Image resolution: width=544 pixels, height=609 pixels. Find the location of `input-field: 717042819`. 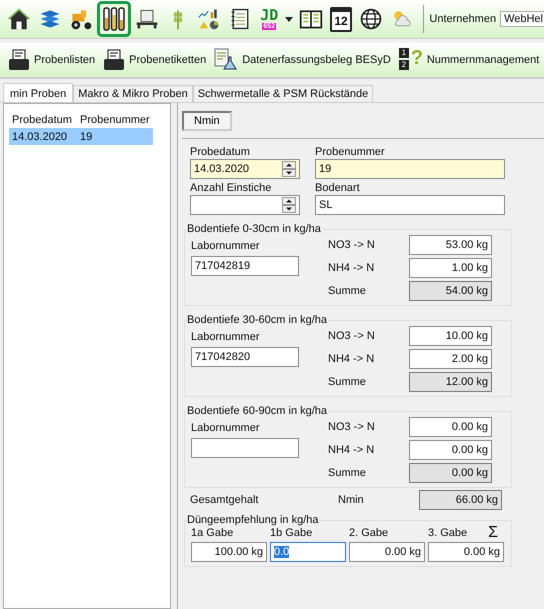

input-field: 717042819 is located at coordinates (245, 266).